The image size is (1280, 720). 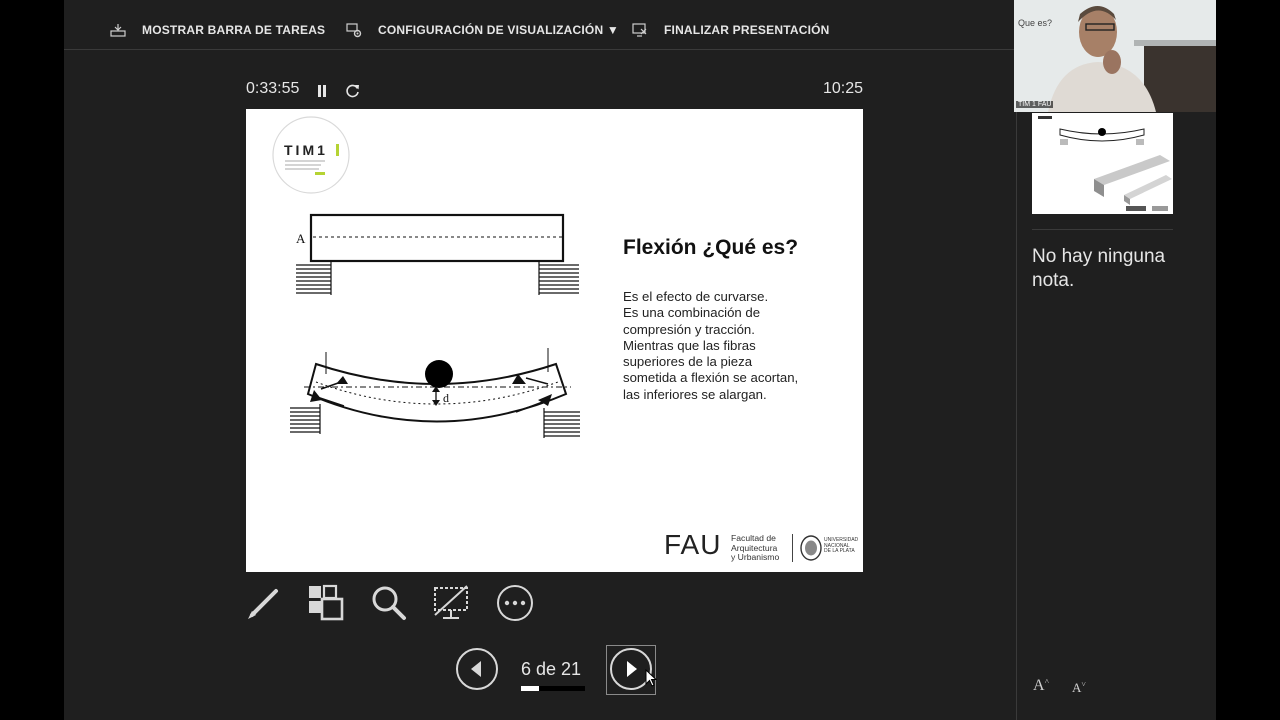 I want to click on tim1-logo: TIM1, so click(x=311, y=155).